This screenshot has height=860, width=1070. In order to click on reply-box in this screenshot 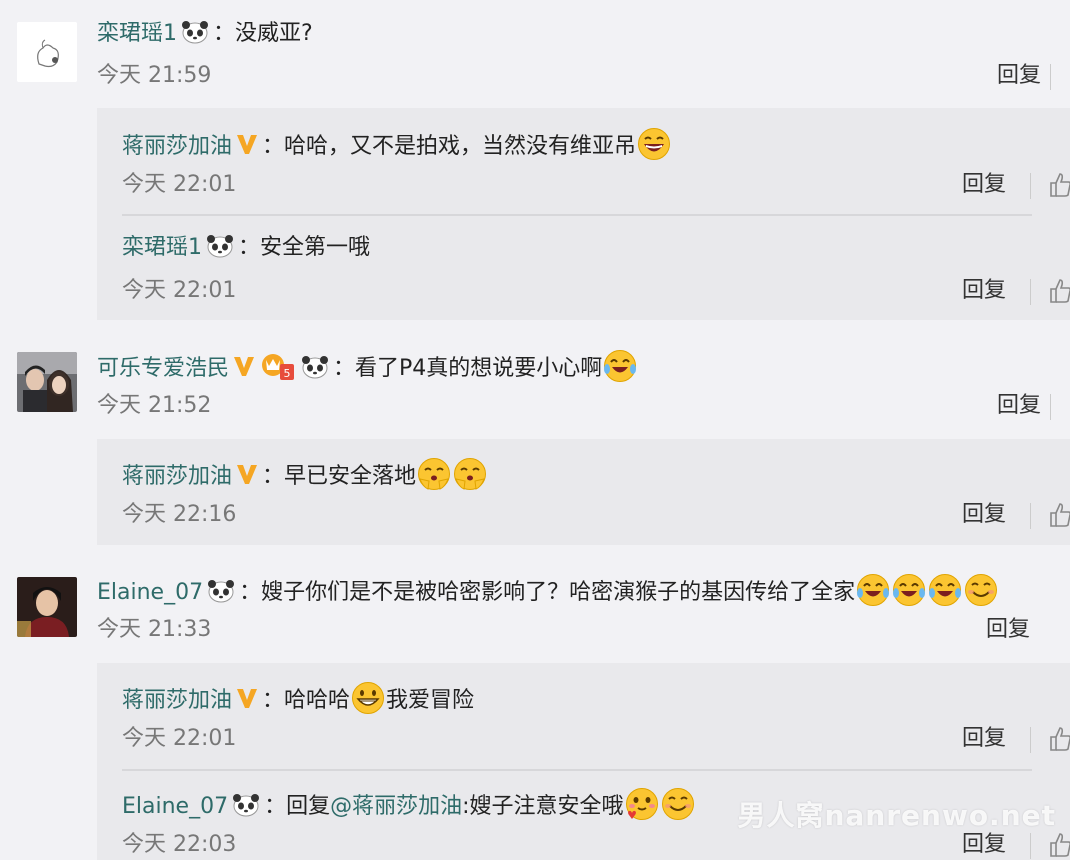, I will do `click(583, 492)`.